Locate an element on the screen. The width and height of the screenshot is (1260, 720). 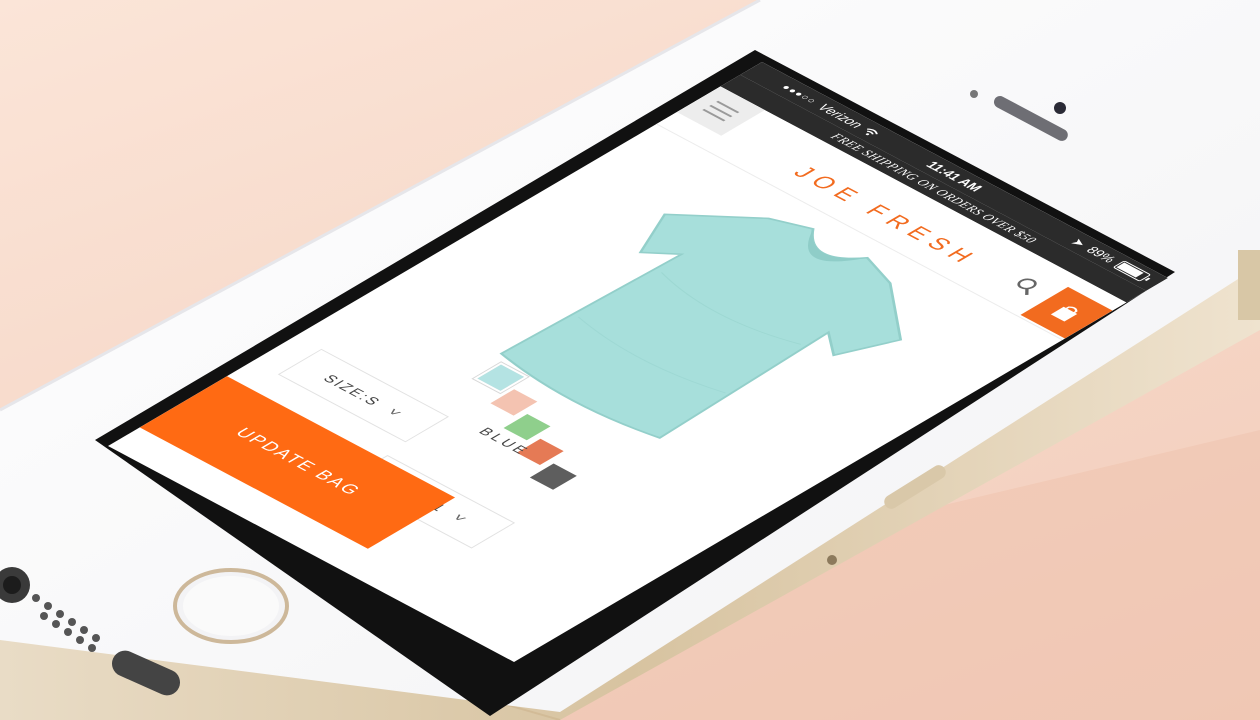
swatch-peach is located at coordinates (514, 402).